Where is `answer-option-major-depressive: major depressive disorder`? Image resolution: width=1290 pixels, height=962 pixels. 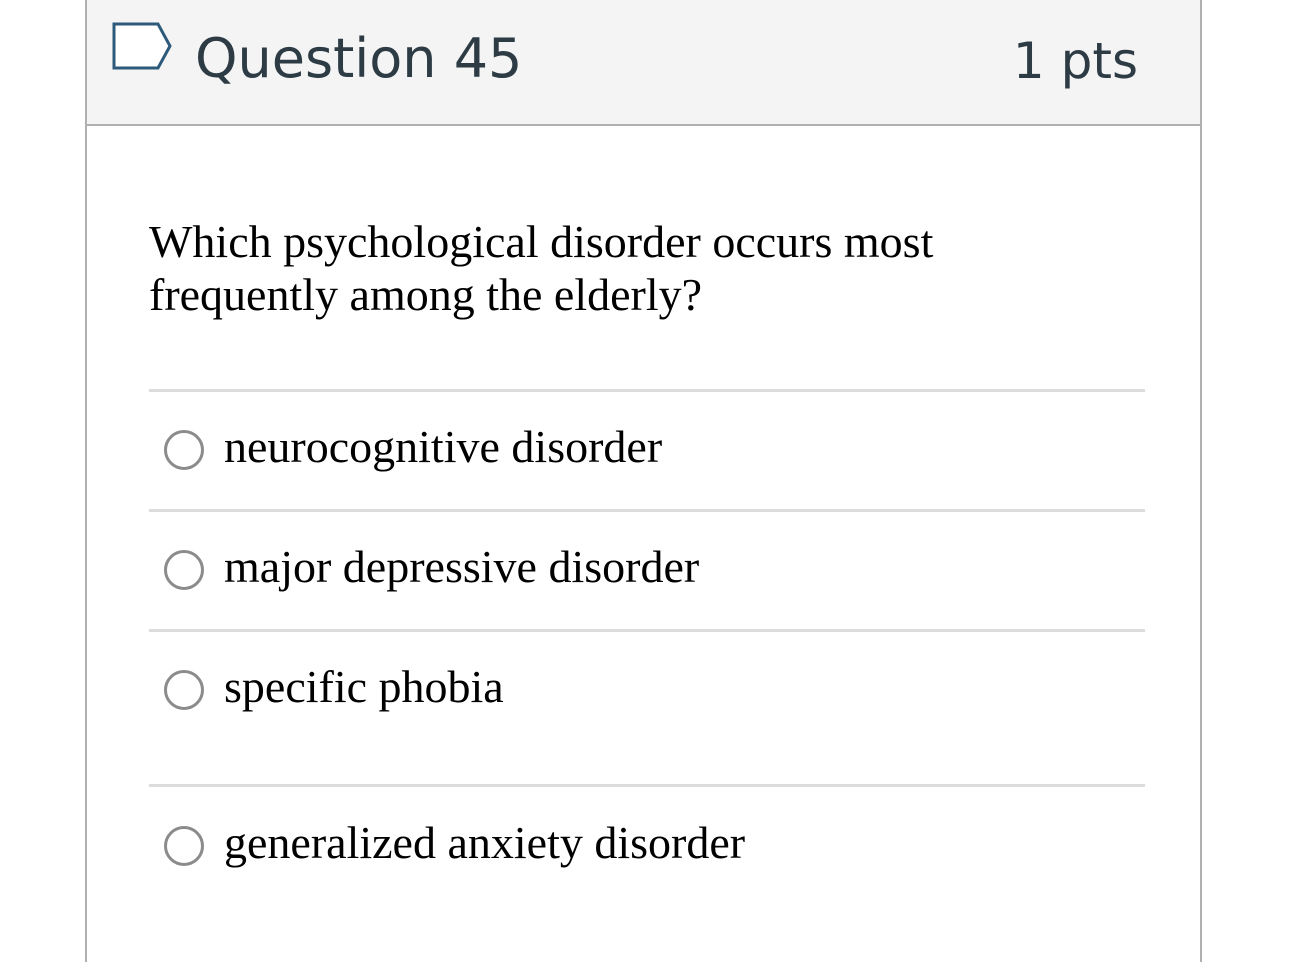
answer-option-major-depressive: major depressive disorder is located at coordinates (647, 568).